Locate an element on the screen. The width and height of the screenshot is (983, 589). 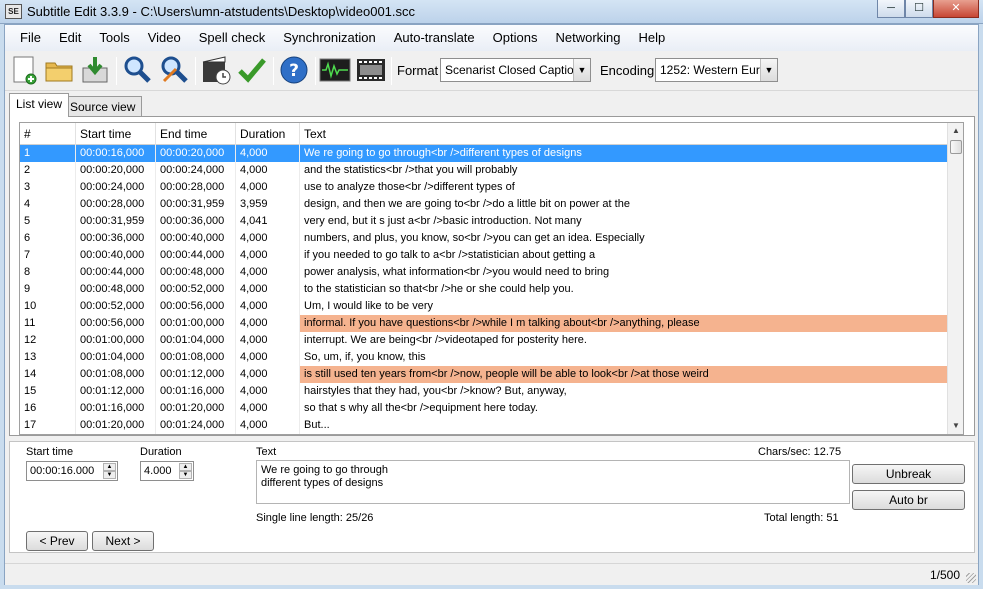
grid-header: # Start time End time Duration Text is located at coordinates (484, 134).